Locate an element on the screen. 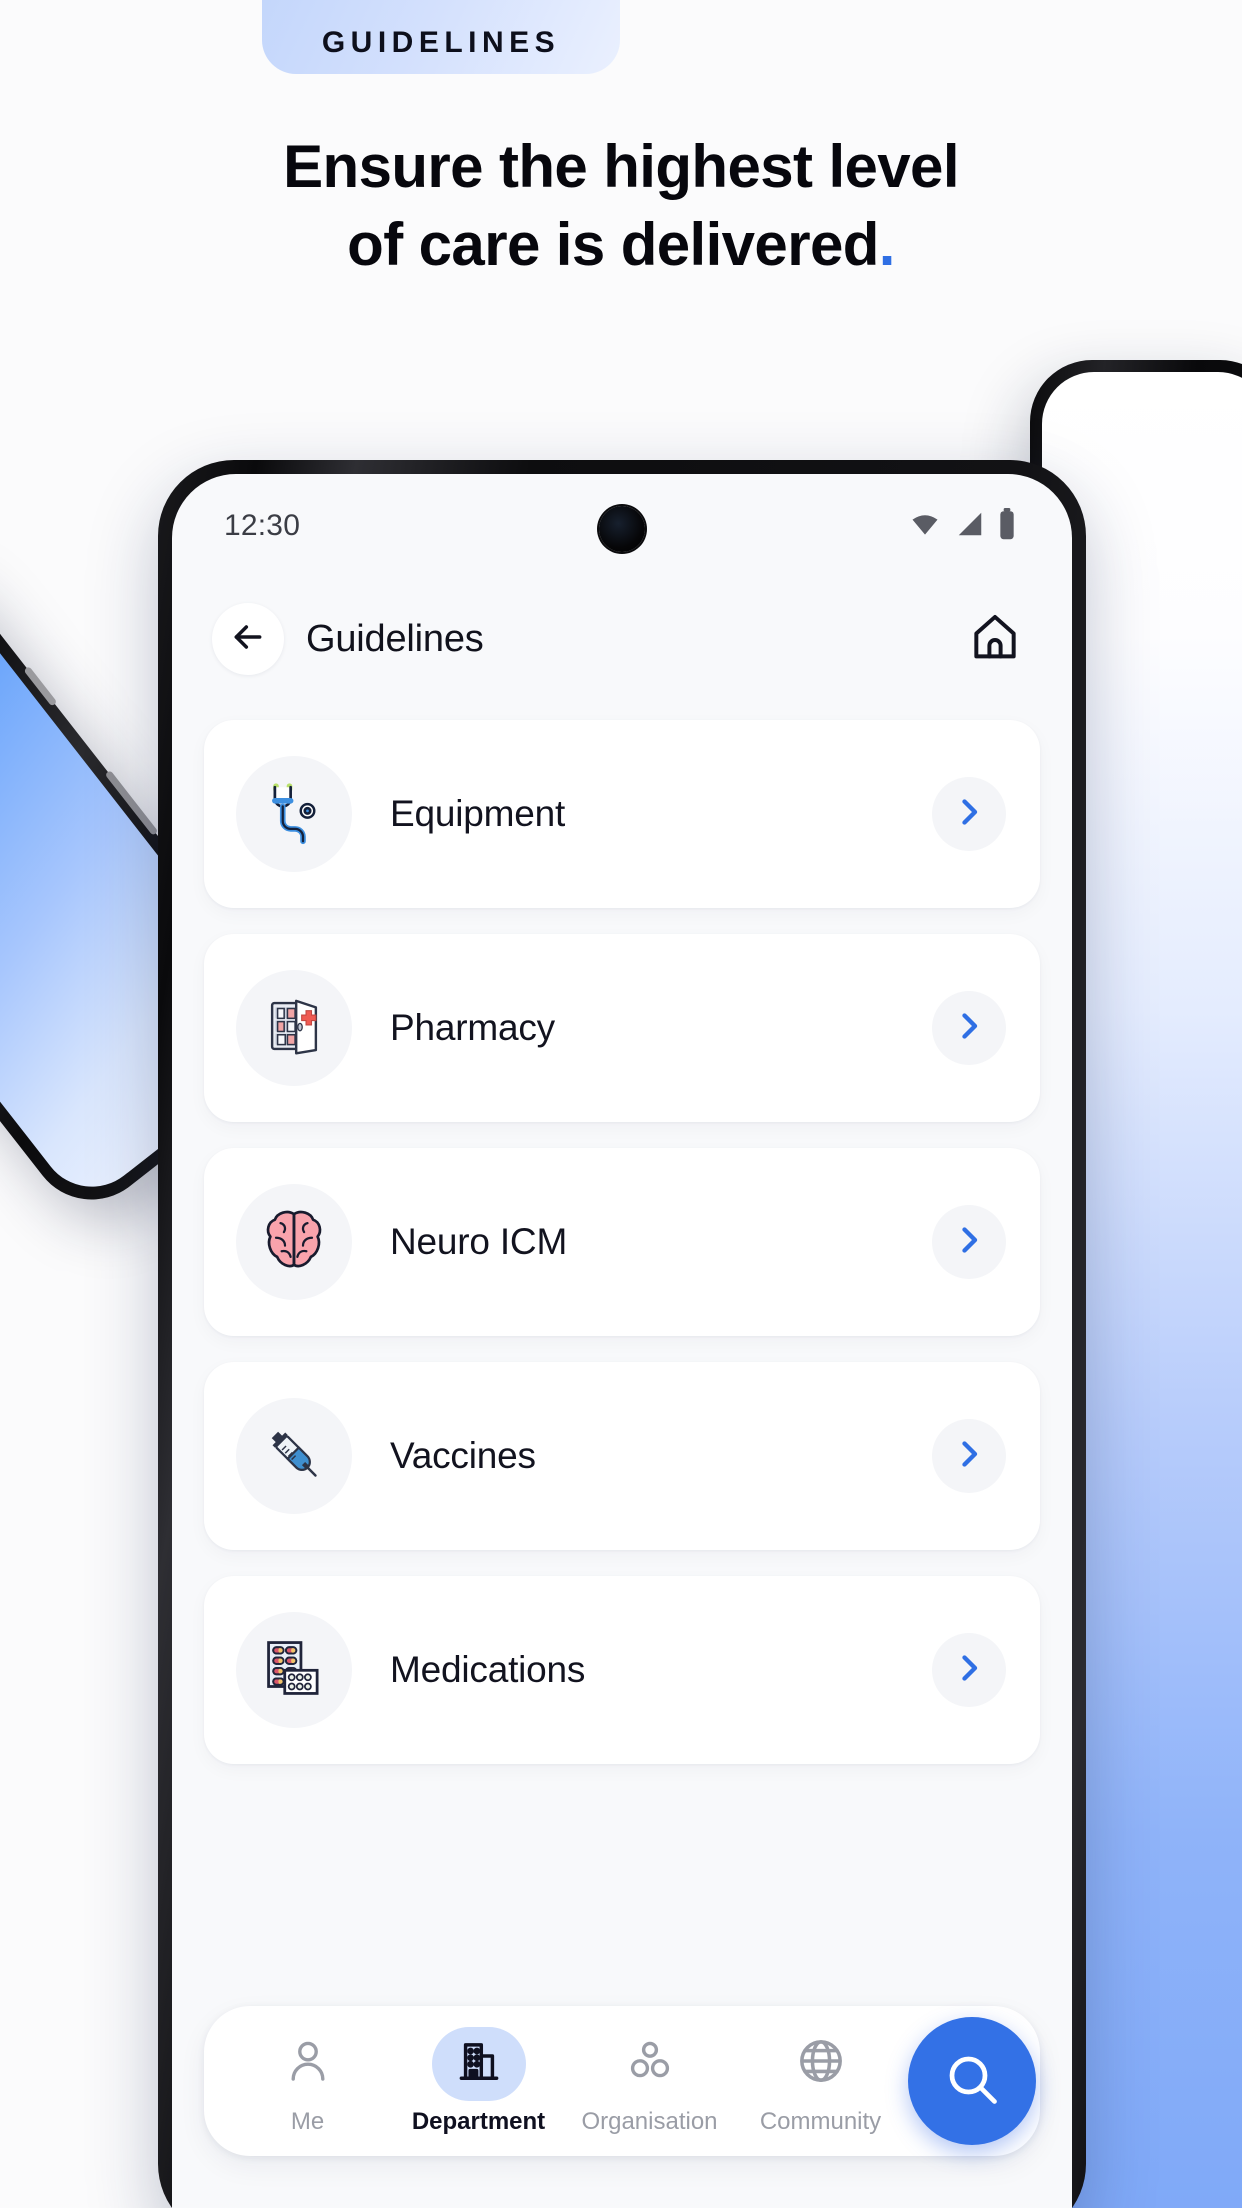 The height and width of the screenshot is (2208, 1242). nav-item-department: Department is located at coordinates (478, 2081).